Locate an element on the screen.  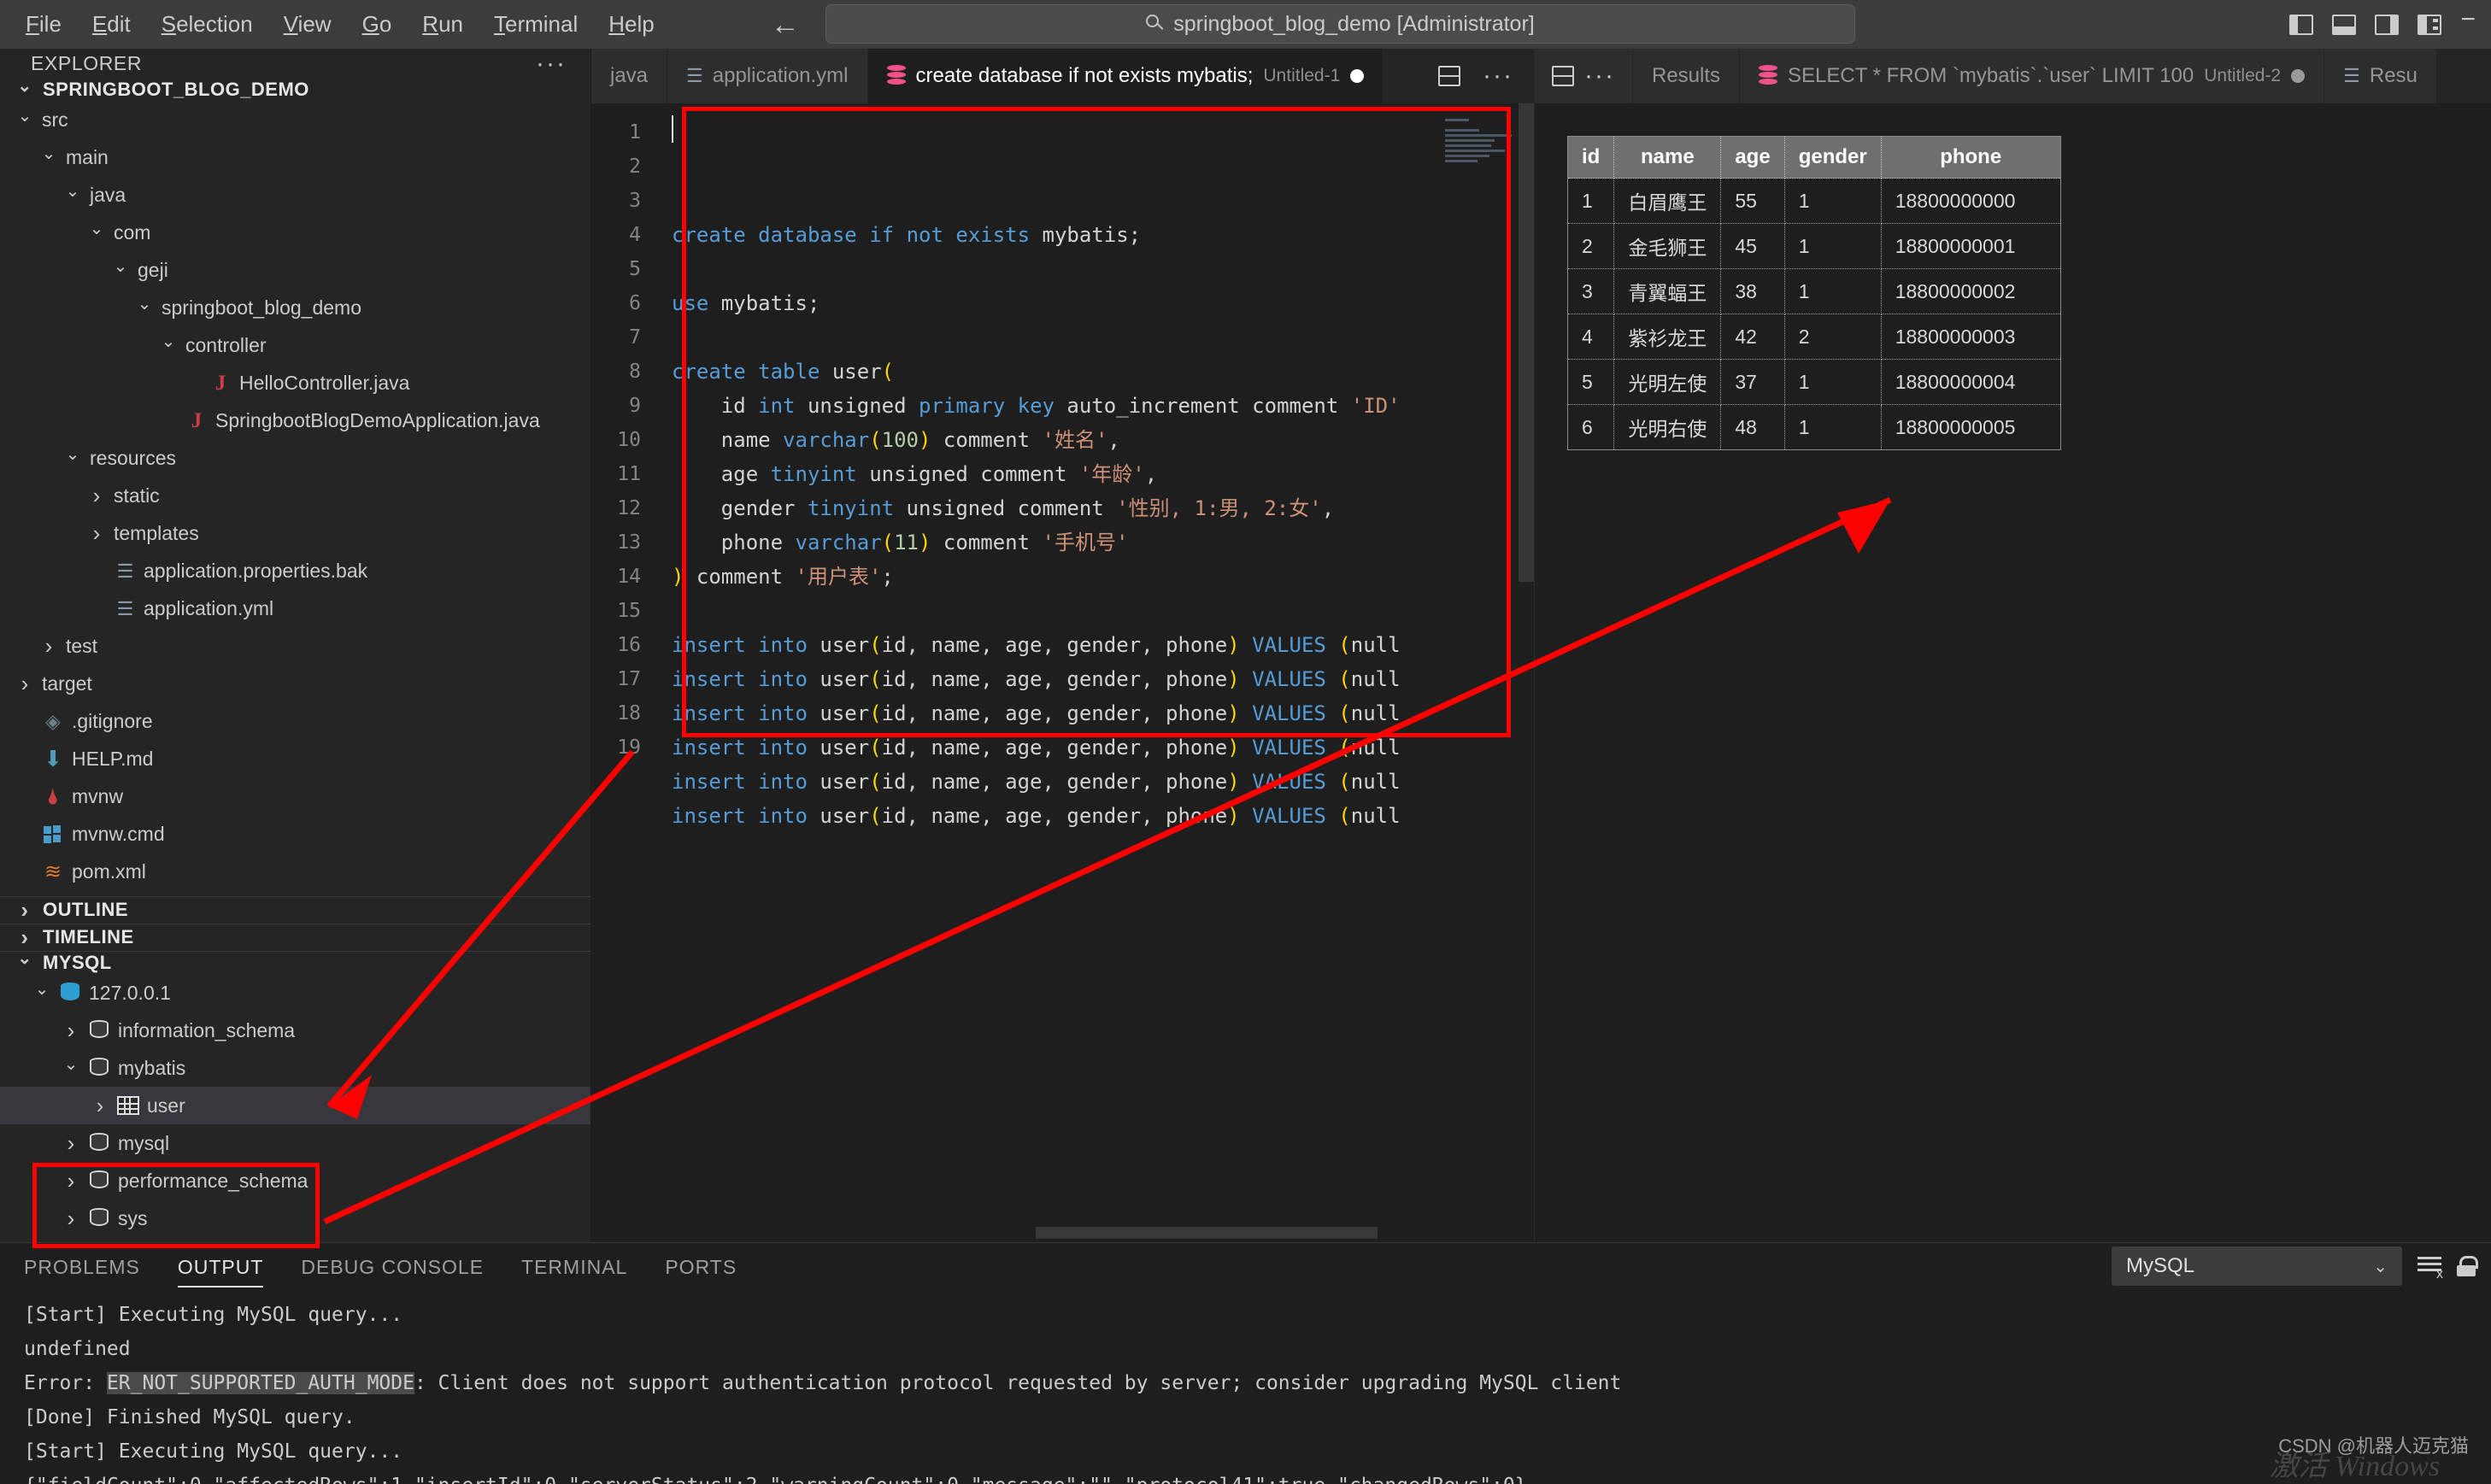
cell-name: 金毛狮王 is located at coordinates (1667, 246).